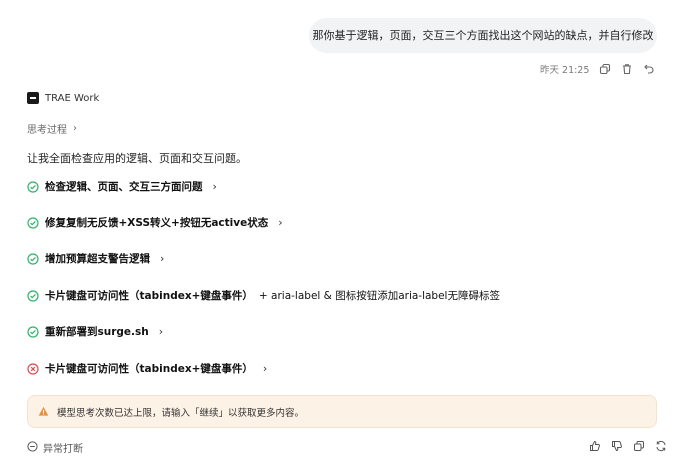 This screenshot has height=459, width=690. What do you see at coordinates (72, 98) in the screenshot?
I see `assistant-name: TRAE Work` at bounding box center [72, 98].